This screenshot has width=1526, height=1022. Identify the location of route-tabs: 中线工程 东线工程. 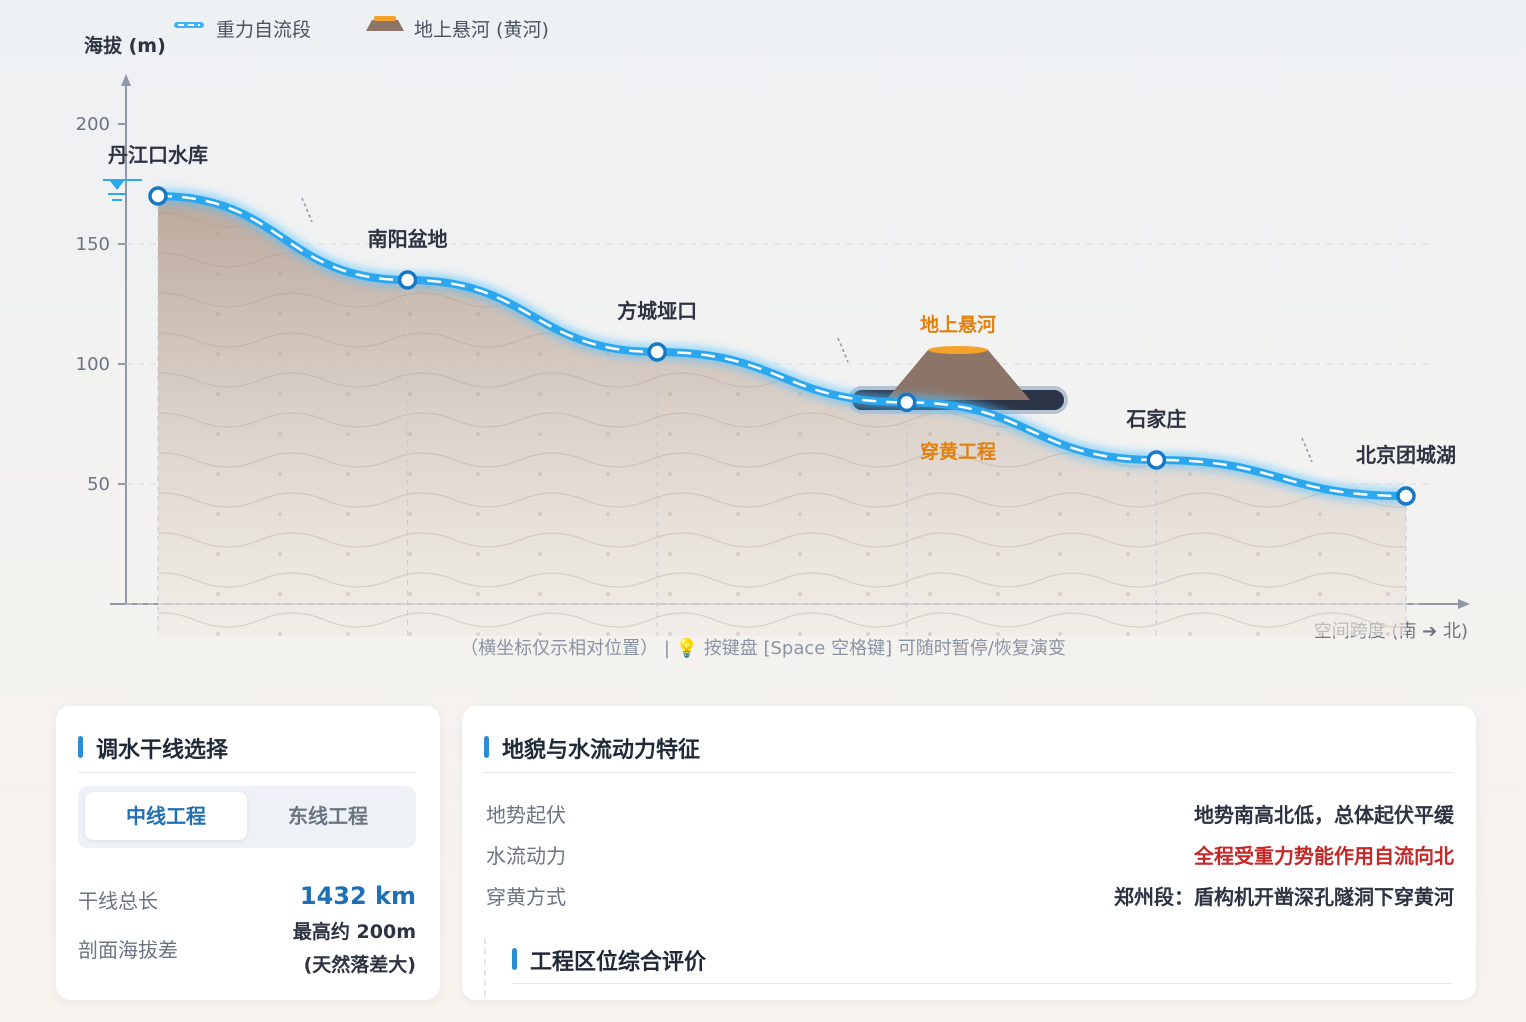
(247, 817).